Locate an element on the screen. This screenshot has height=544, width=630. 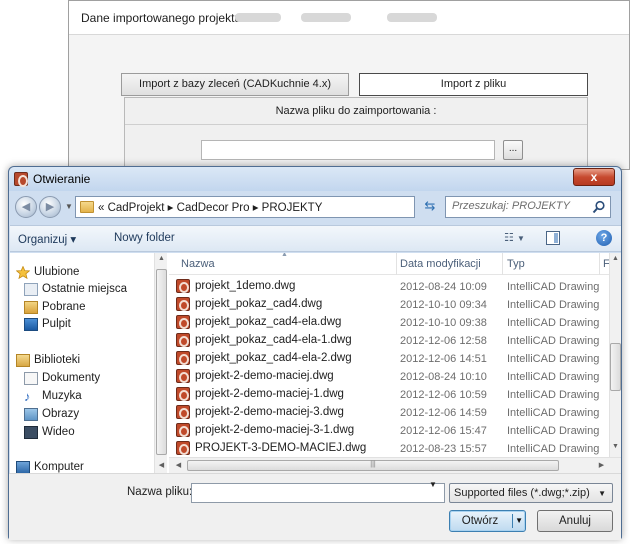
nav-item-pictures: Obrazy is located at coordinates (60, 414).